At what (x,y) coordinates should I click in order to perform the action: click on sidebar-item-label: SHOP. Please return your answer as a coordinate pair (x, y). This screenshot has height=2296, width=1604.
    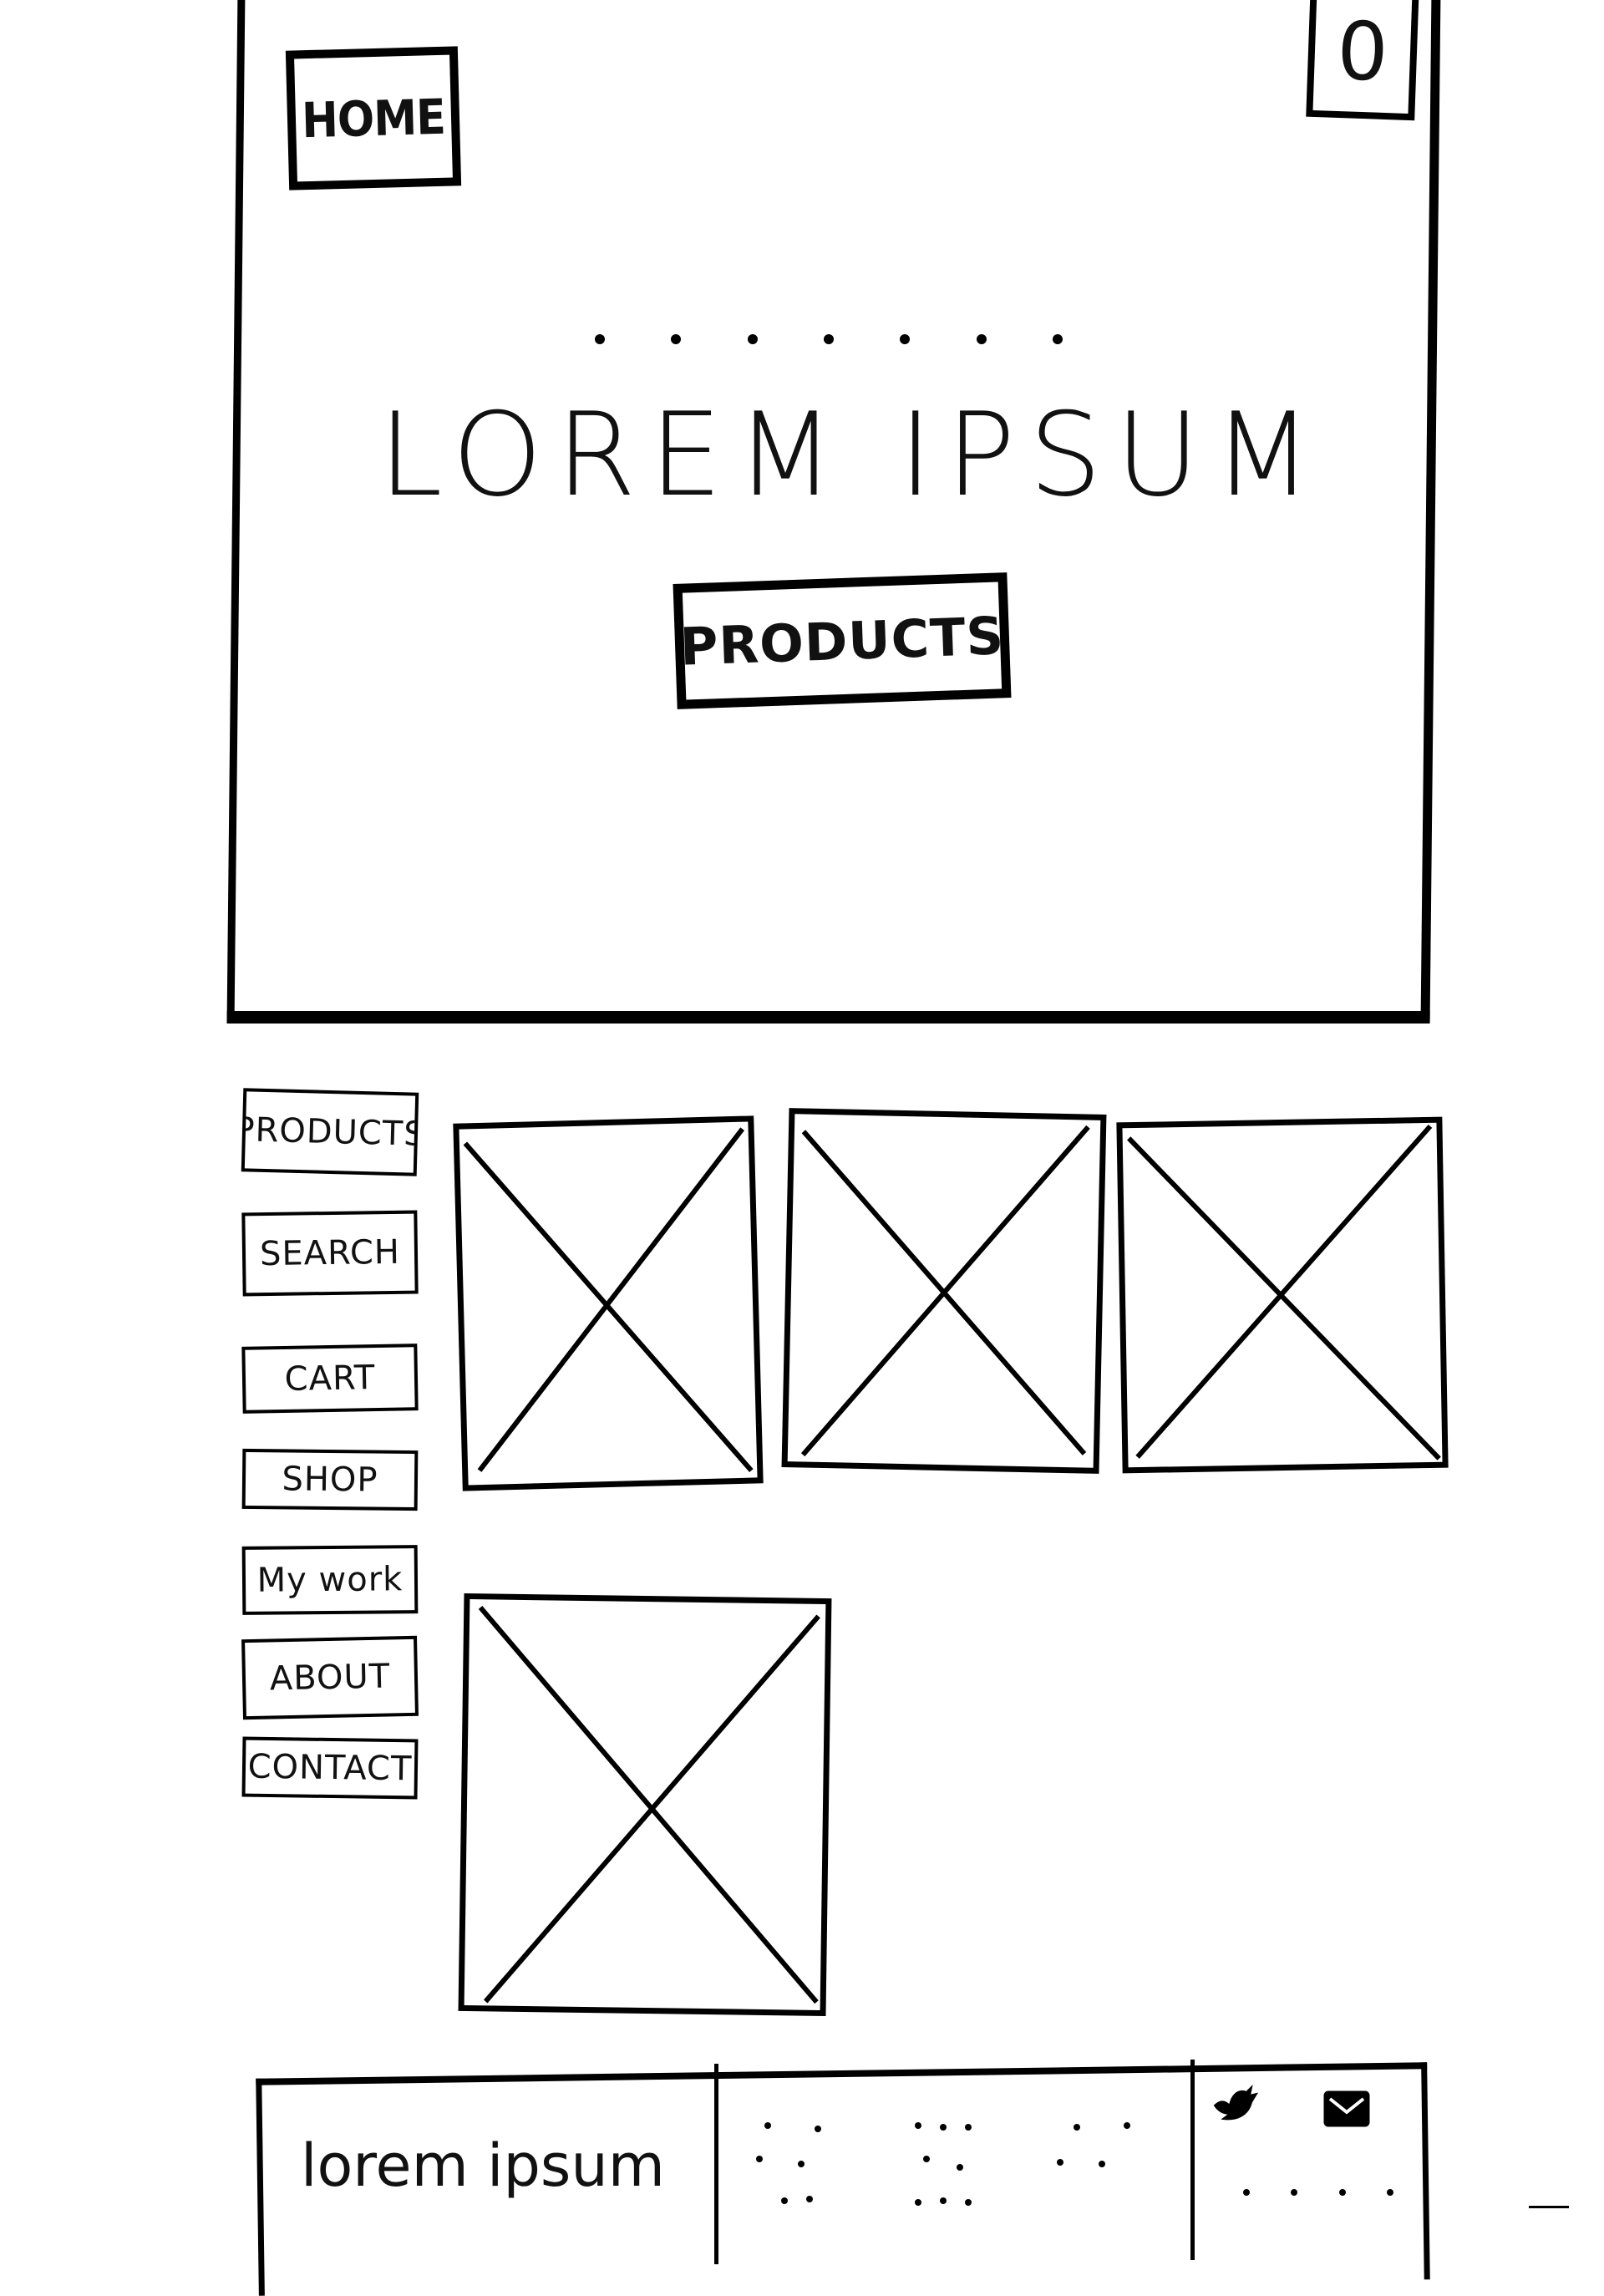
    Looking at the image, I should click on (330, 1480).